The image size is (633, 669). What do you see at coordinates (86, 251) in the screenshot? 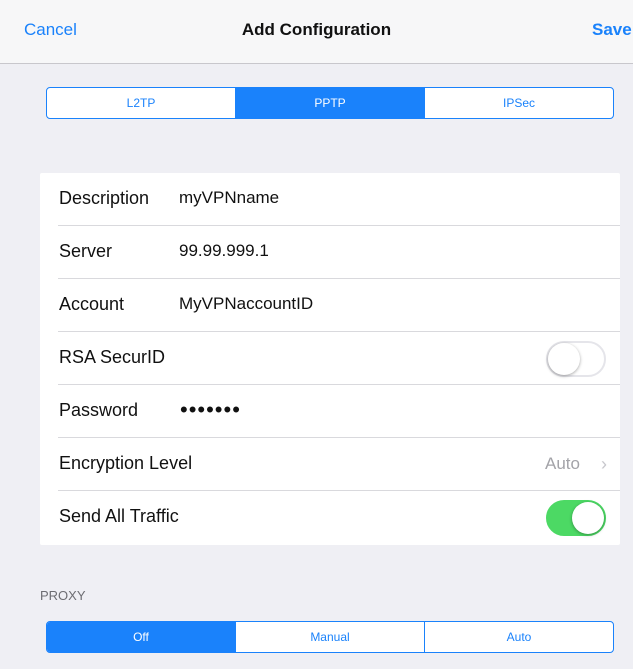
I see `server-label: Server` at bounding box center [86, 251].